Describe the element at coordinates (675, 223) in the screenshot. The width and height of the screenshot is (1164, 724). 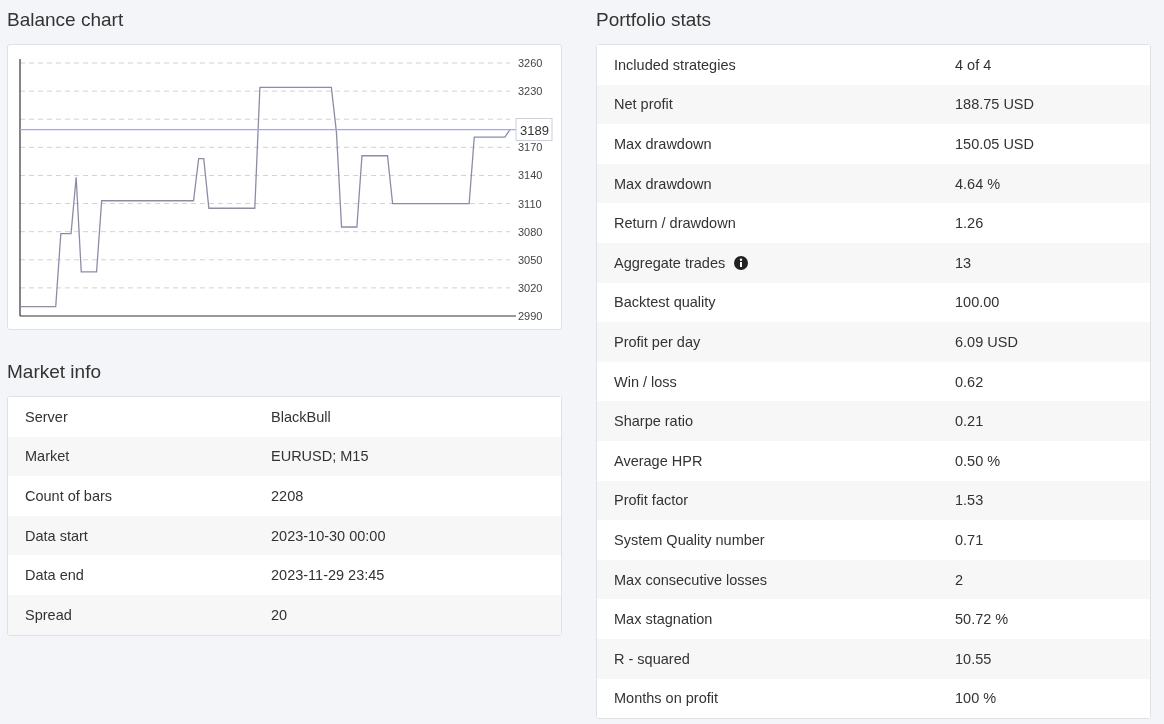
I see `row-label: Return / drawdown` at that location.